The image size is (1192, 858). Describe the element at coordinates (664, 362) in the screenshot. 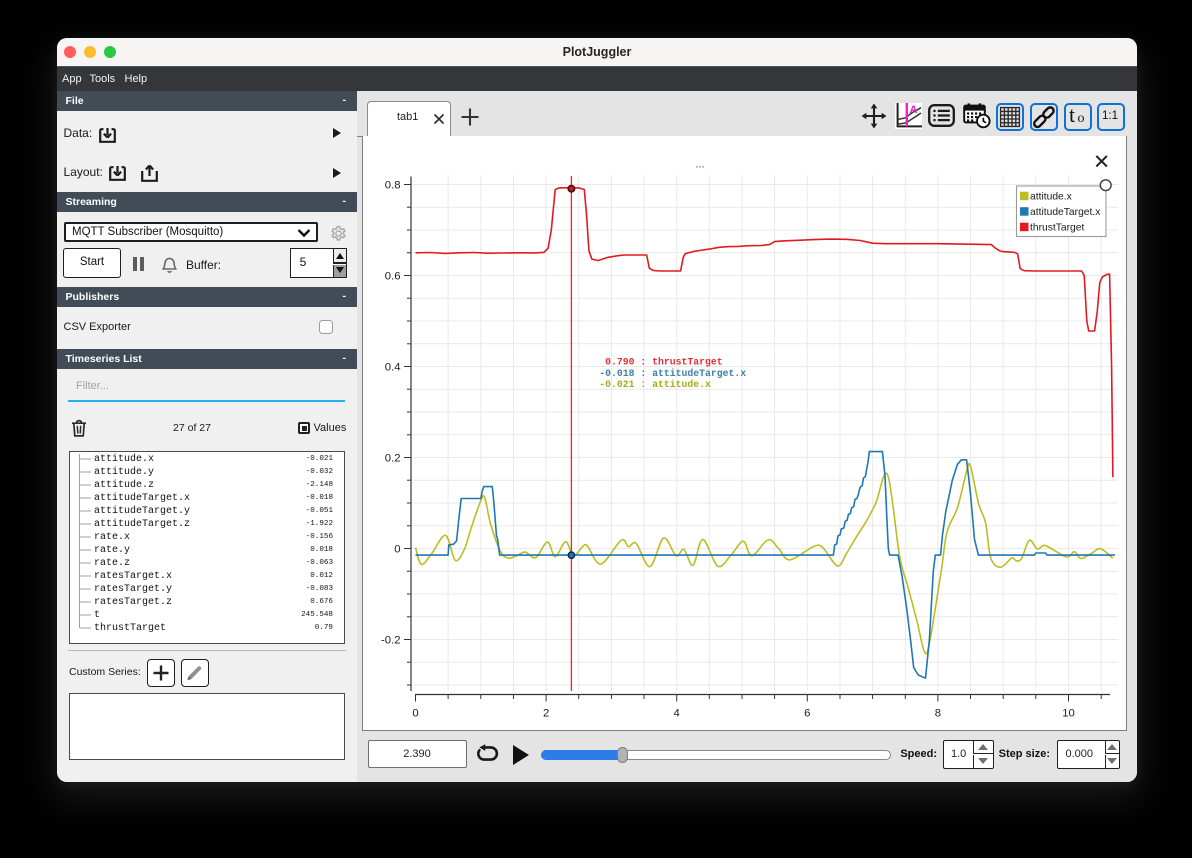

I see `svg-text: 0.790 : thrustTarget` at that location.